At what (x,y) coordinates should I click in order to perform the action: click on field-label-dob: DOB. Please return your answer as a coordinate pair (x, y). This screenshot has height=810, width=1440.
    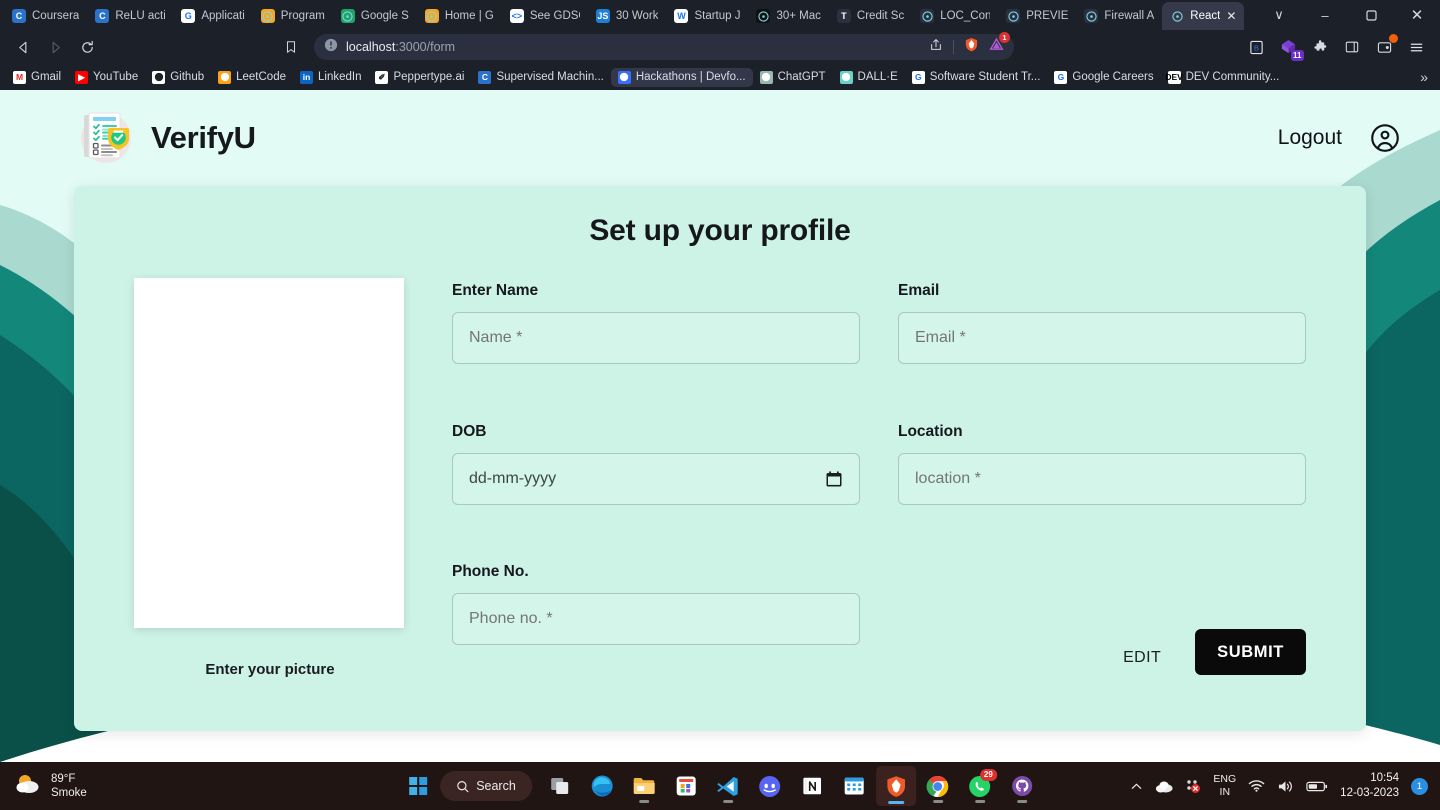
    Looking at the image, I should click on (469, 431).